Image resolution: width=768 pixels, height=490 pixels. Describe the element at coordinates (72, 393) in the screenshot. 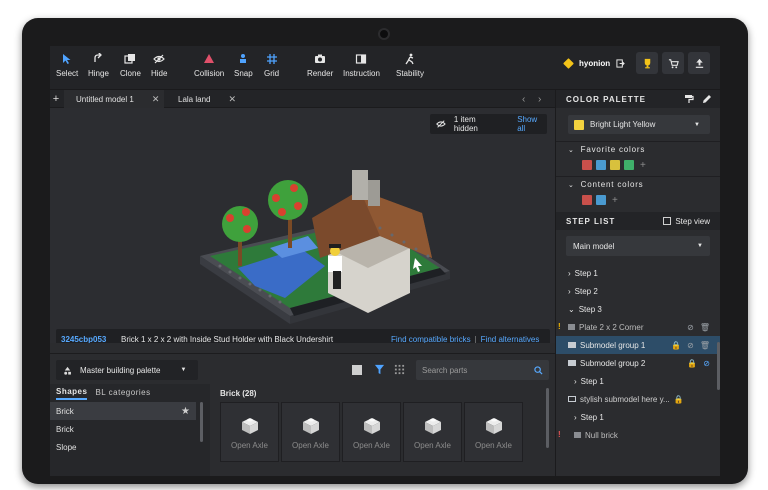

I see `tab-shapes: Shapes` at that location.